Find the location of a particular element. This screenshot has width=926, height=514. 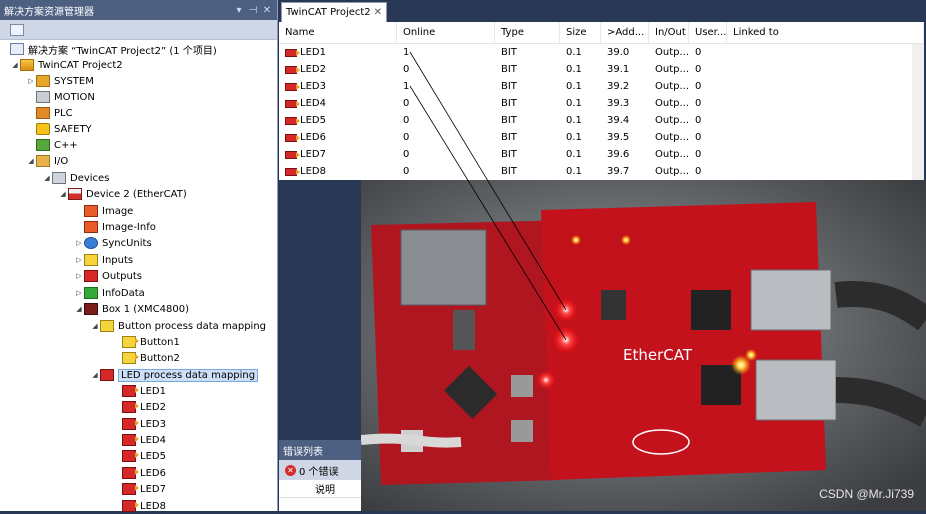

cell-address: 39.5 is located at coordinates (618, 137).